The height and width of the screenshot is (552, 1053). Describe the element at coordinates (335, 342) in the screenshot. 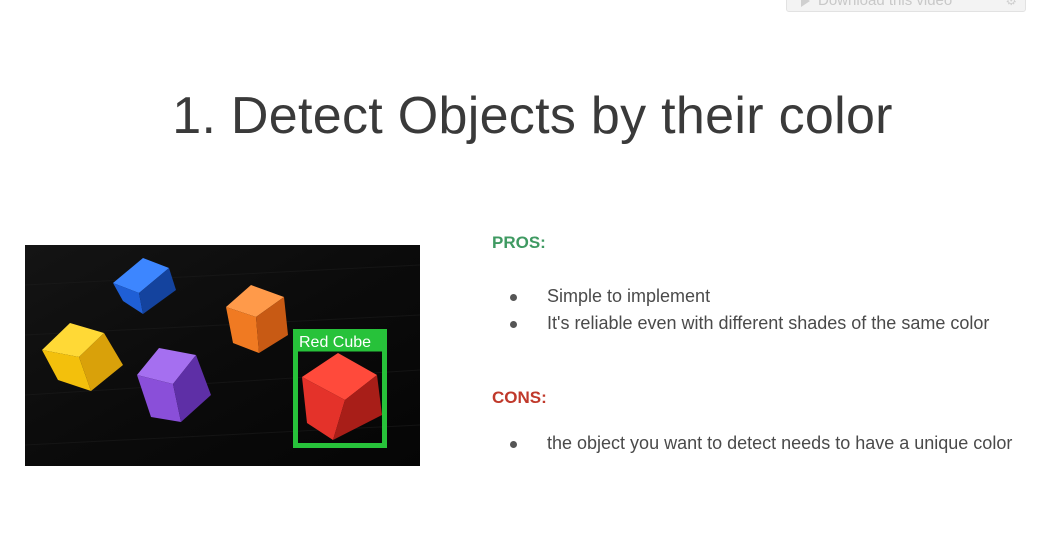

I see `detection-label: Red Cube` at that location.